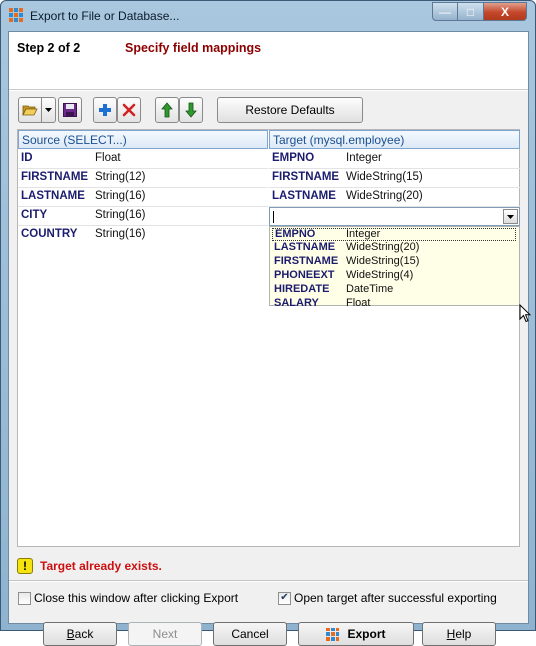  What do you see at coordinates (293, 158) in the screenshot?
I see `field-name: EMPNO` at bounding box center [293, 158].